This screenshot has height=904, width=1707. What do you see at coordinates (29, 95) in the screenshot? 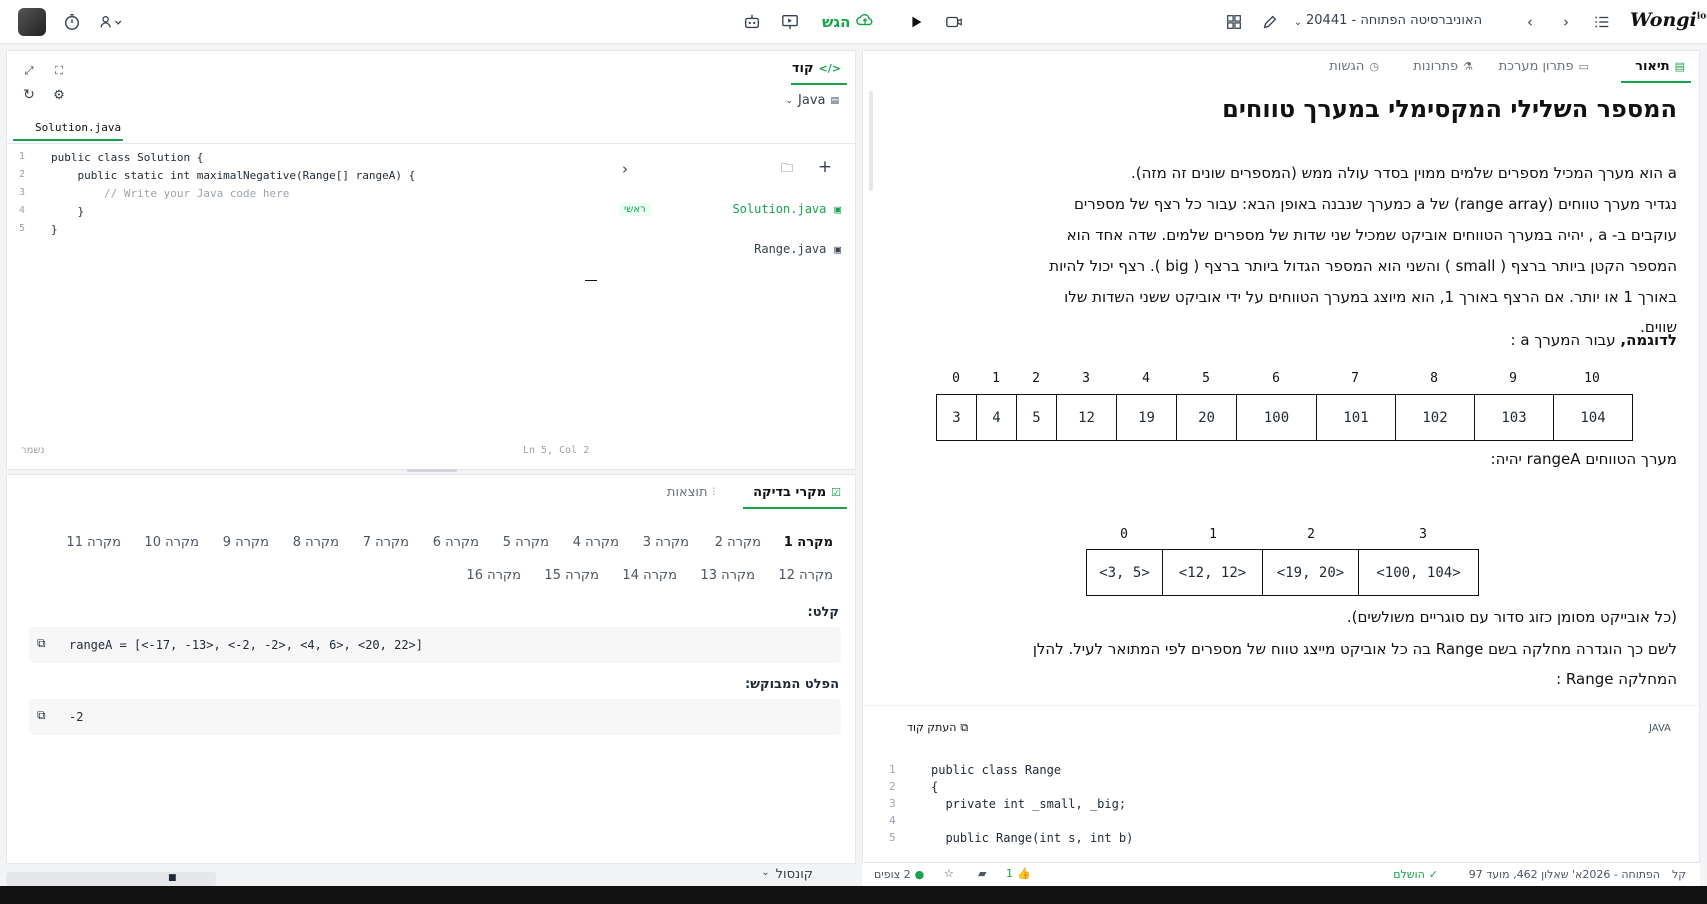
I see `reset-icon: ↻` at bounding box center [29, 95].